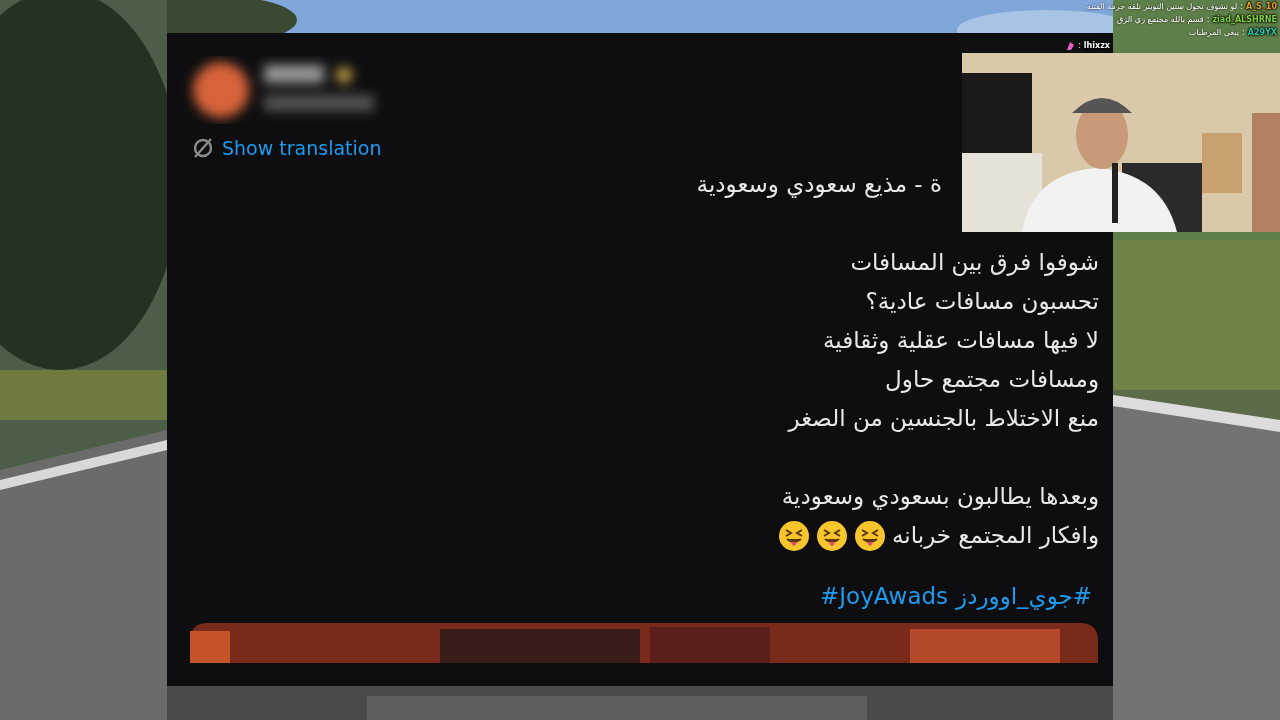  Describe the element at coordinates (1096, 45) in the screenshot. I see `chat-username: lhixzx` at that location.